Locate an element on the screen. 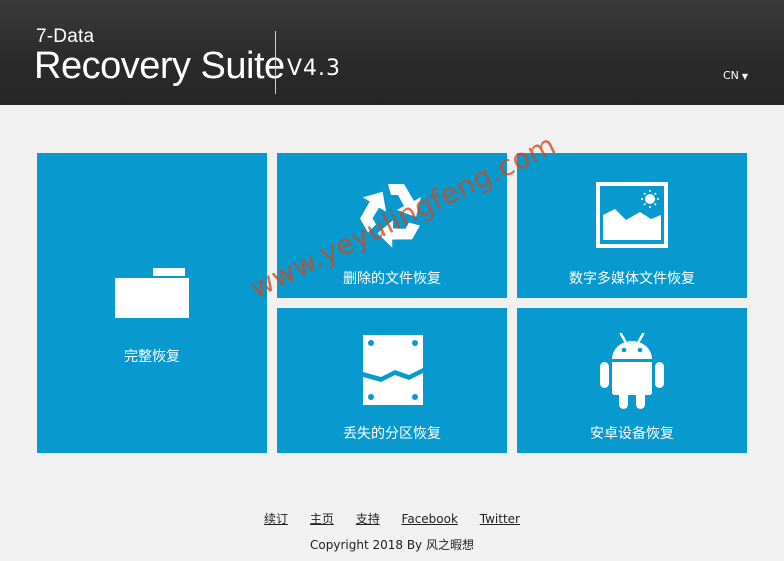 The height and width of the screenshot is (561, 784). language-selector: CN ▼ is located at coordinates (735, 75).